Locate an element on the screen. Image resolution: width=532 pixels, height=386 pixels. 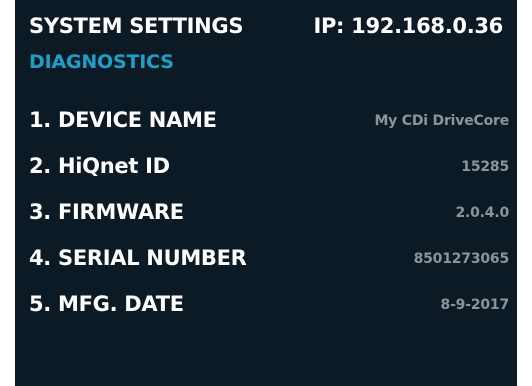
device-name-value: My CDi DriveCore is located at coordinates (441, 121).